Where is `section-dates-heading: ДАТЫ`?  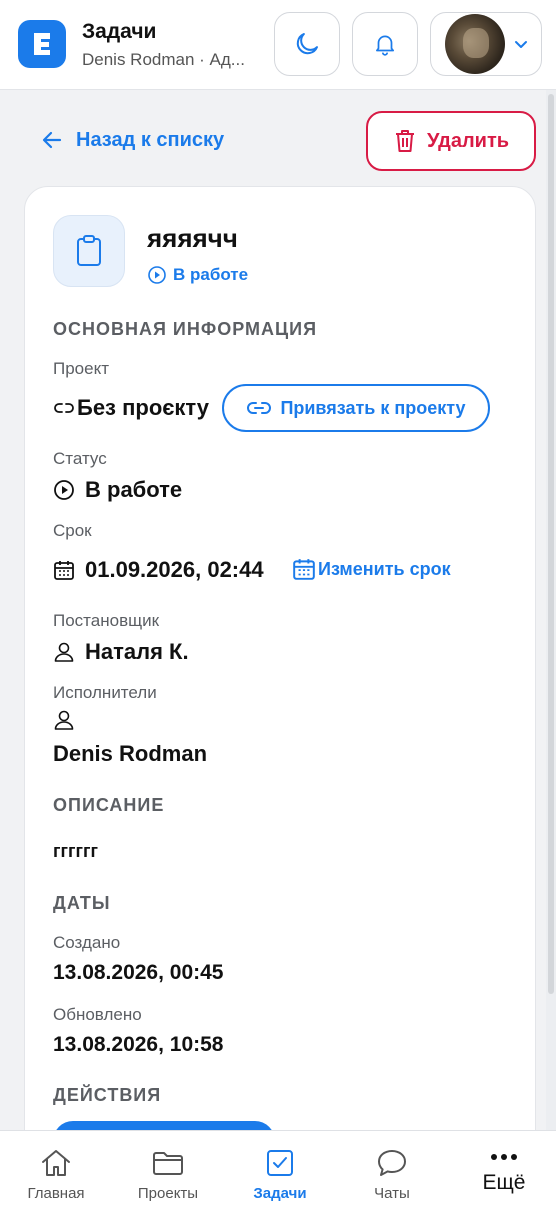
section-dates-heading: ДАТЫ is located at coordinates (82, 903).